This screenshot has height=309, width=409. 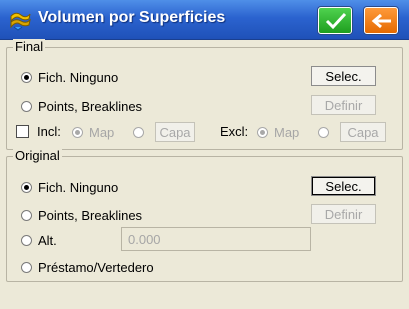 I want to click on option-label: Préstamo/Vertedero, so click(x=96, y=267).